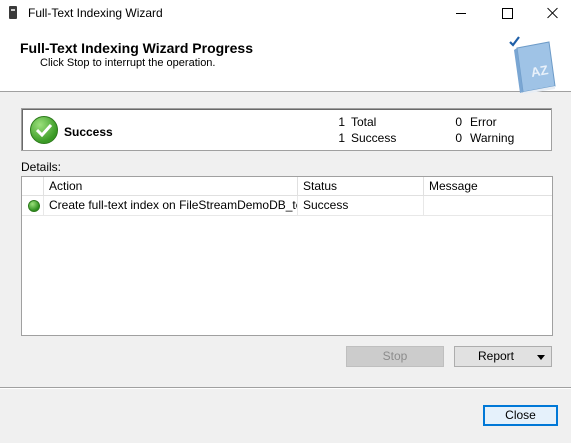 This screenshot has width=571, height=443. I want to click on warning-label: Warning, so click(492, 138).